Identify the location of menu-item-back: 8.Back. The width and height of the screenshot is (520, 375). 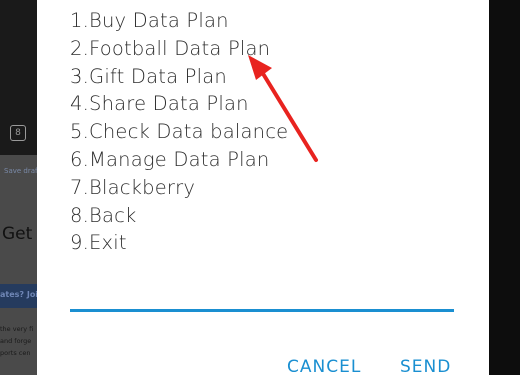
(103, 215).